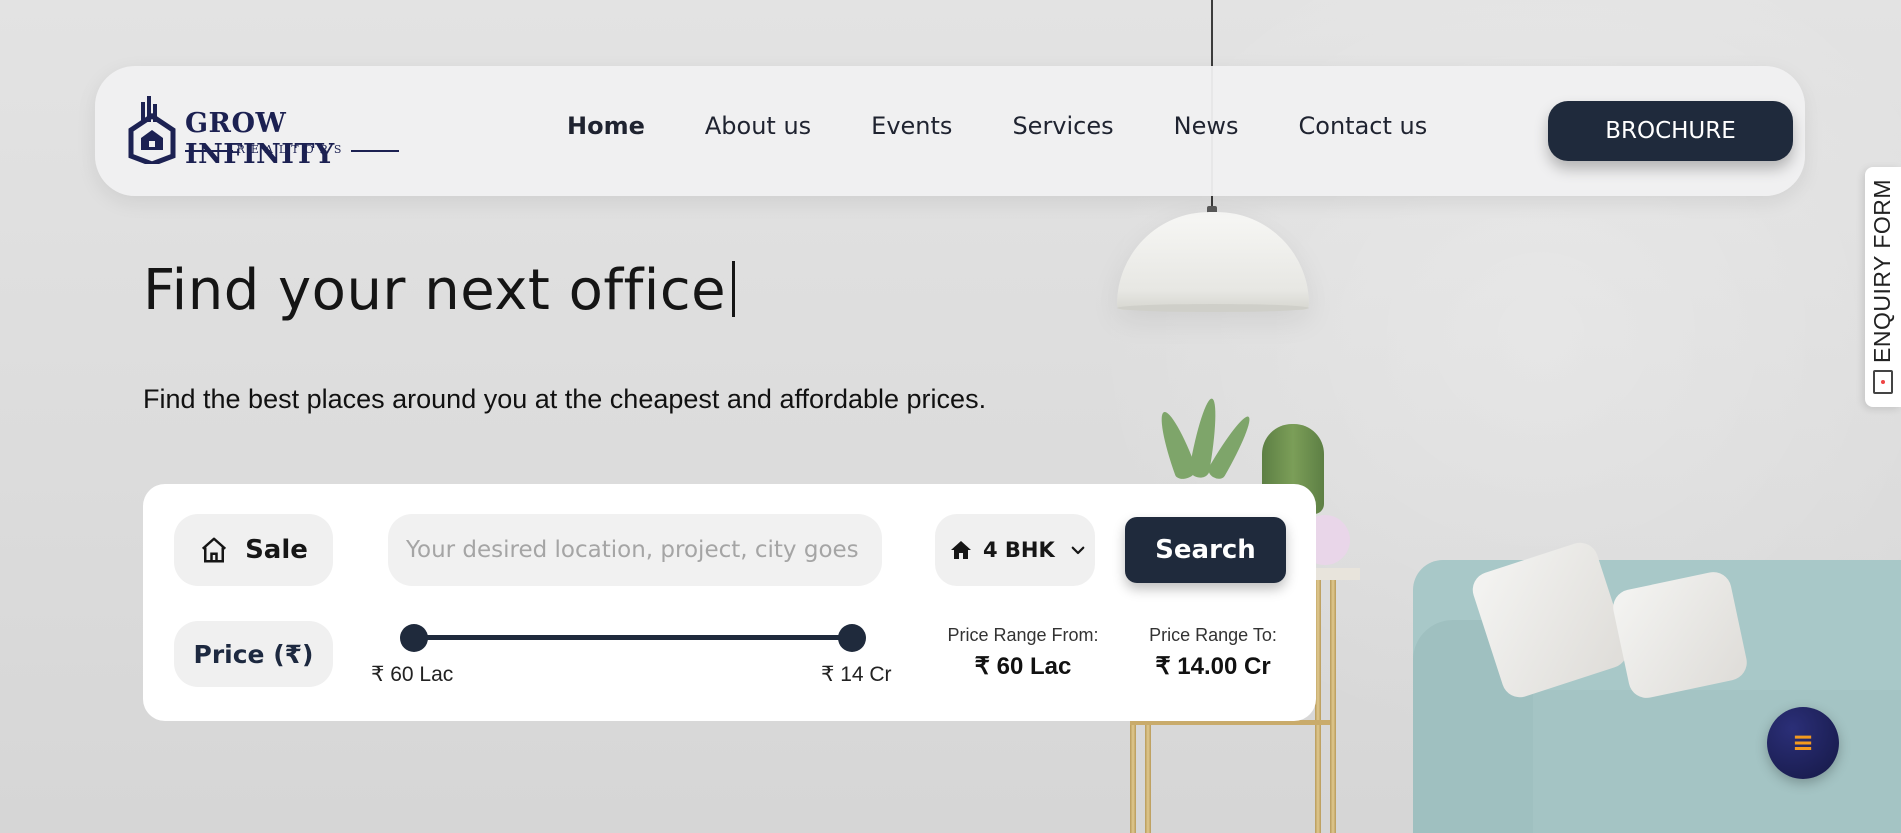 The image size is (1901, 833). What do you see at coordinates (1882, 270) in the screenshot?
I see `enquiry-form-label: ENQUIRY FORM` at bounding box center [1882, 270].